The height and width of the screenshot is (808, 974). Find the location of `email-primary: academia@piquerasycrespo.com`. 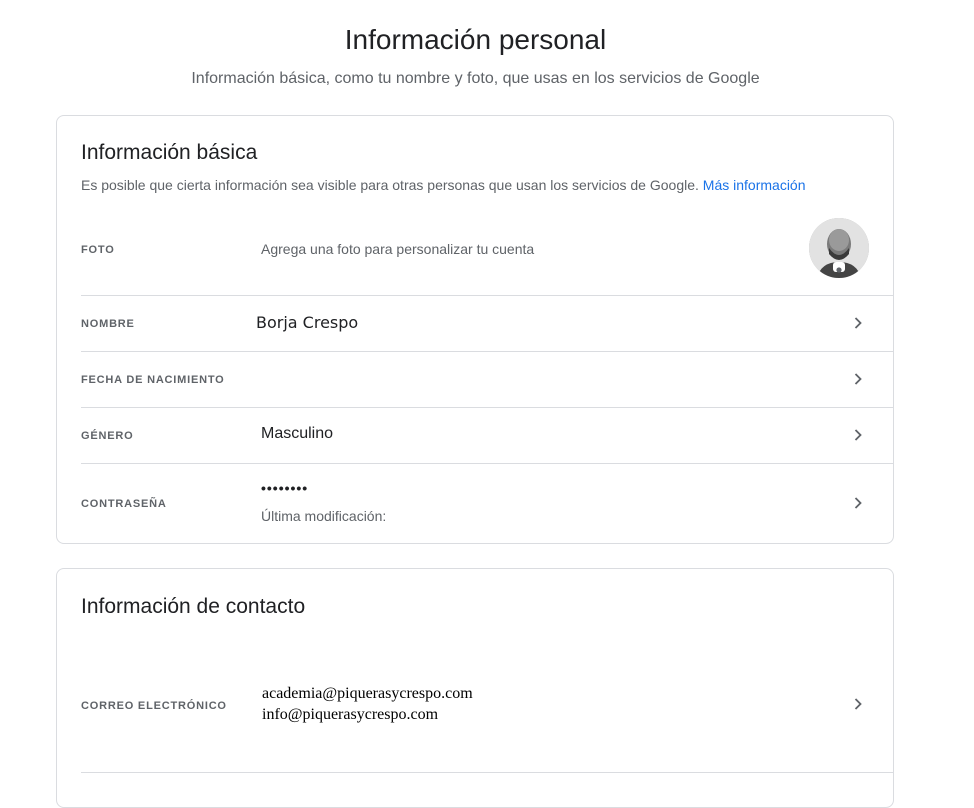

email-primary: academia@piquerasycrespo.com is located at coordinates (367, 693).